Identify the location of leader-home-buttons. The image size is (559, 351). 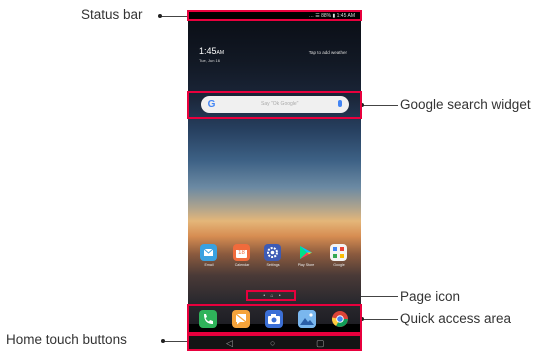
(175, 341).